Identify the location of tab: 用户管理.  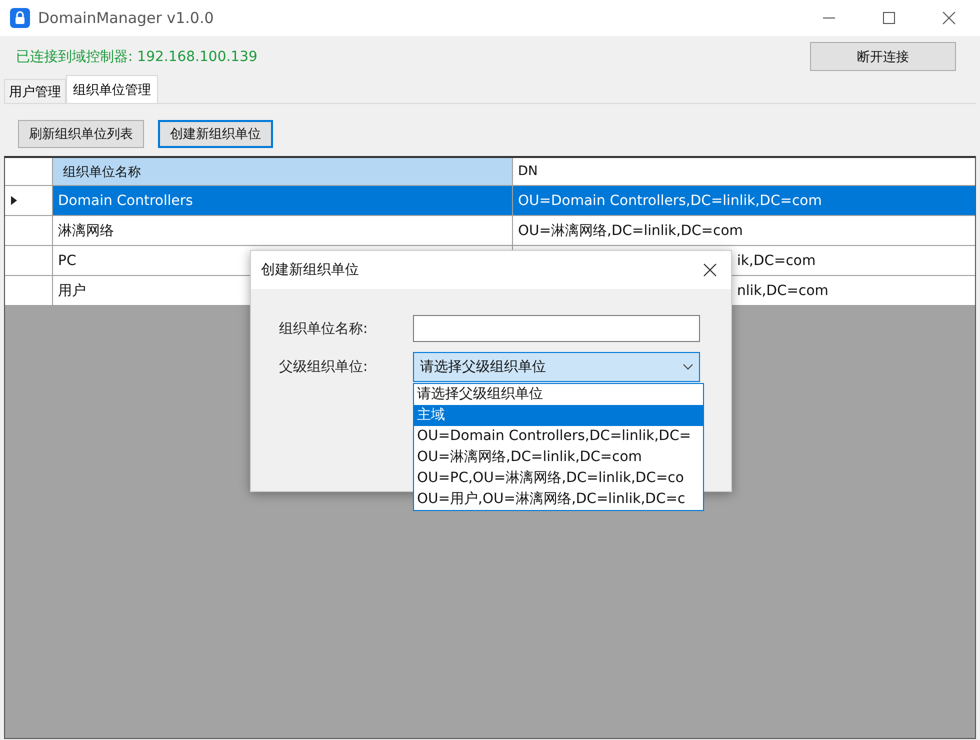
(35, 91).